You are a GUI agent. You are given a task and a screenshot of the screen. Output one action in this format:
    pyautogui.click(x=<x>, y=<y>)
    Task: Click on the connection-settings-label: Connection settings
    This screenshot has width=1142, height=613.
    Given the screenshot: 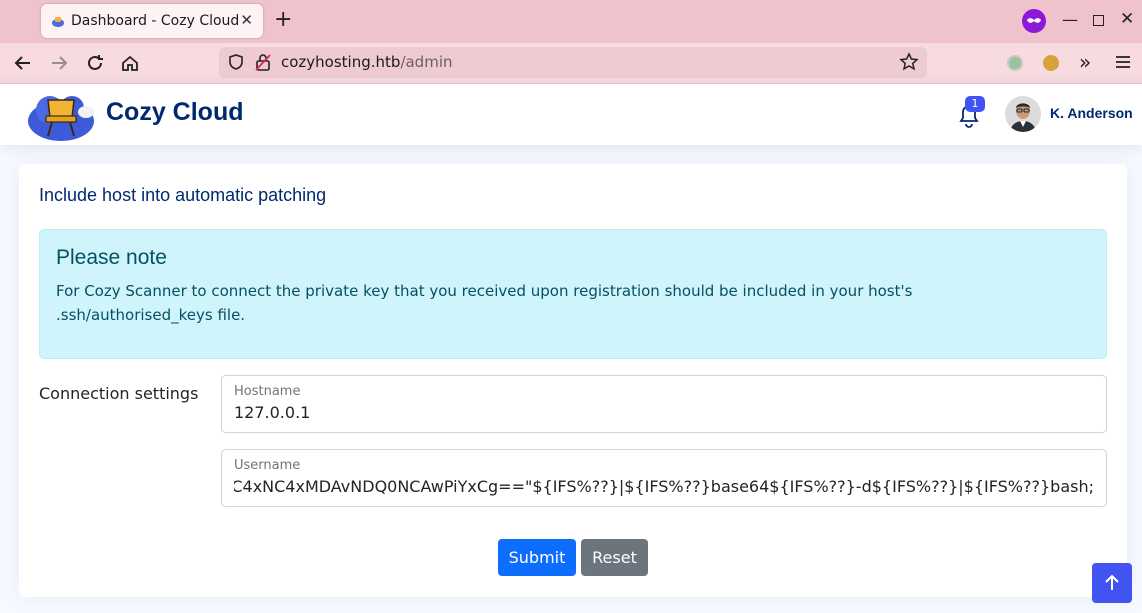 What is the action you would take?
    pyautogui.click(x=119, y=393)
    